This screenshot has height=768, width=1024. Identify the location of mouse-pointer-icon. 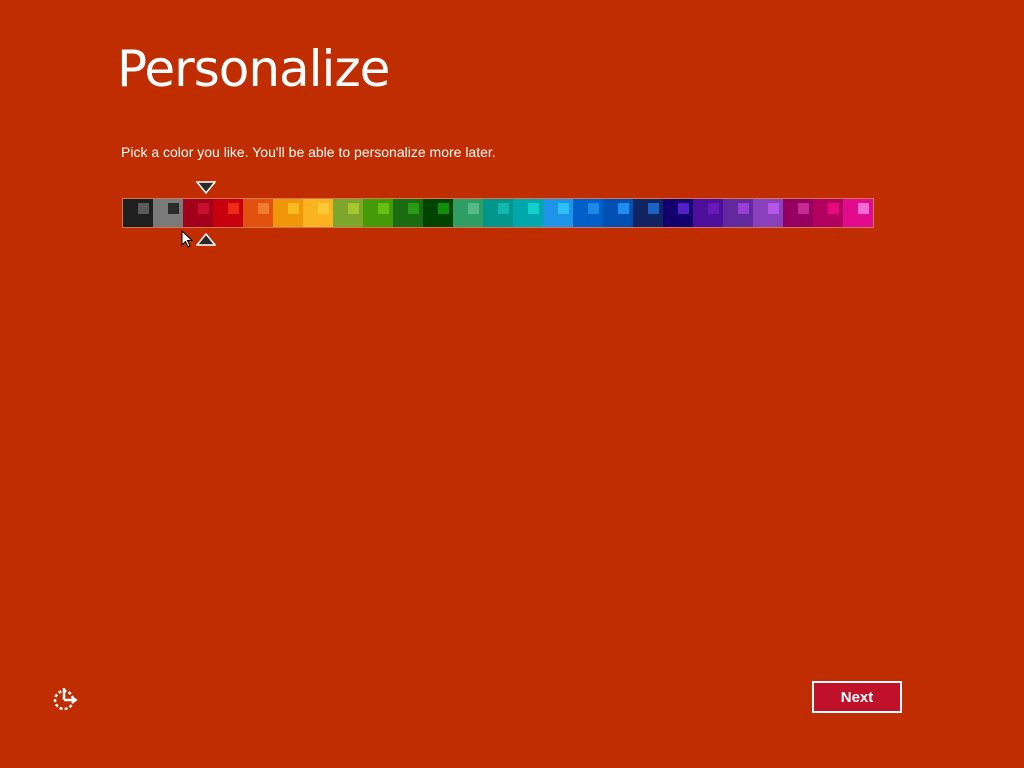
(187, 239).